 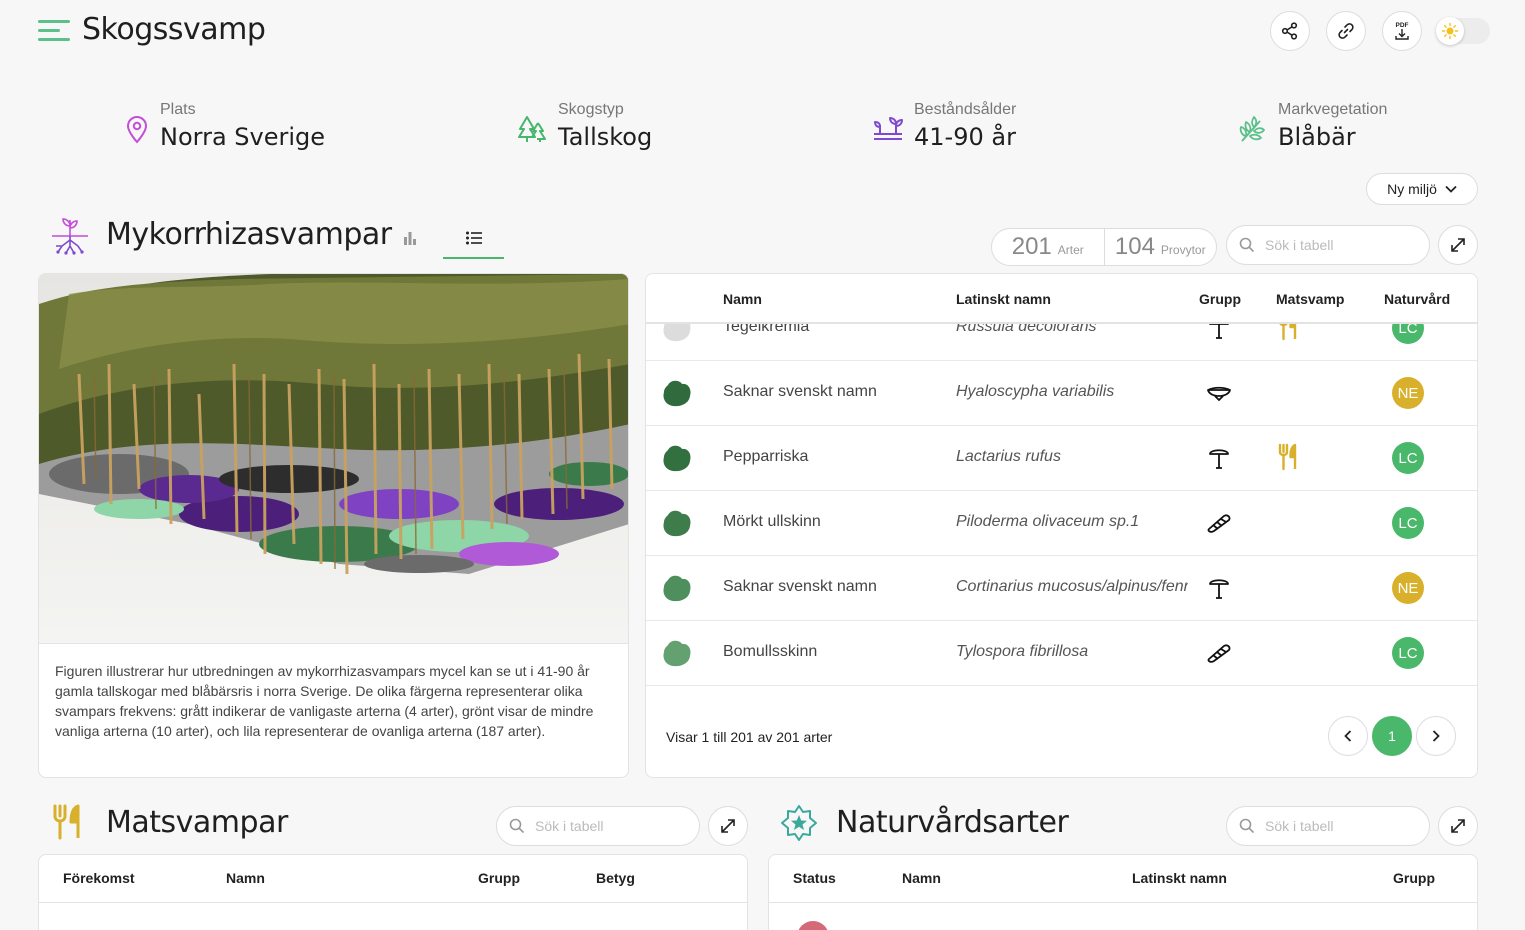 I want to click on tab-chart-view, so click(x=410, y=238).